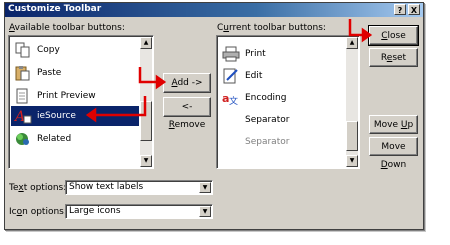 The height and width of the screenshot is (245, 450). I want to click on red-arrow-to-add, so click(152, 78).